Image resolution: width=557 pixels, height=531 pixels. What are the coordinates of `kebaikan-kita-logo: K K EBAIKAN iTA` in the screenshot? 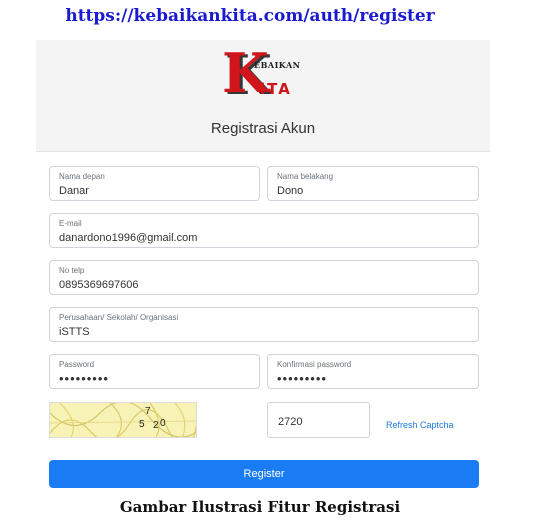 It's located at (262, 77).